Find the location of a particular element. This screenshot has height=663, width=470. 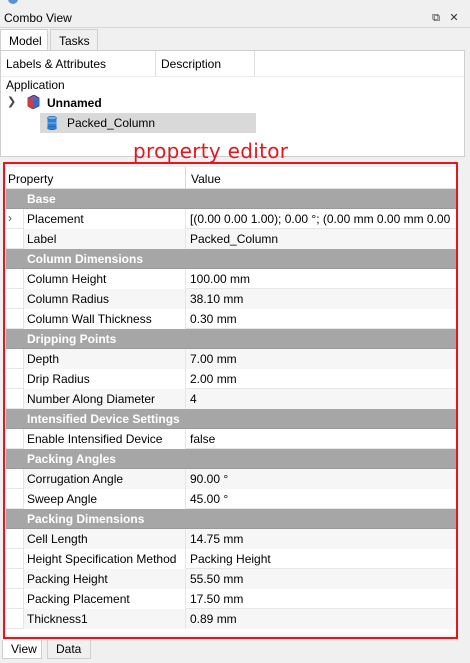

float-icon: ⧉ is located at coordinates (436, 18).